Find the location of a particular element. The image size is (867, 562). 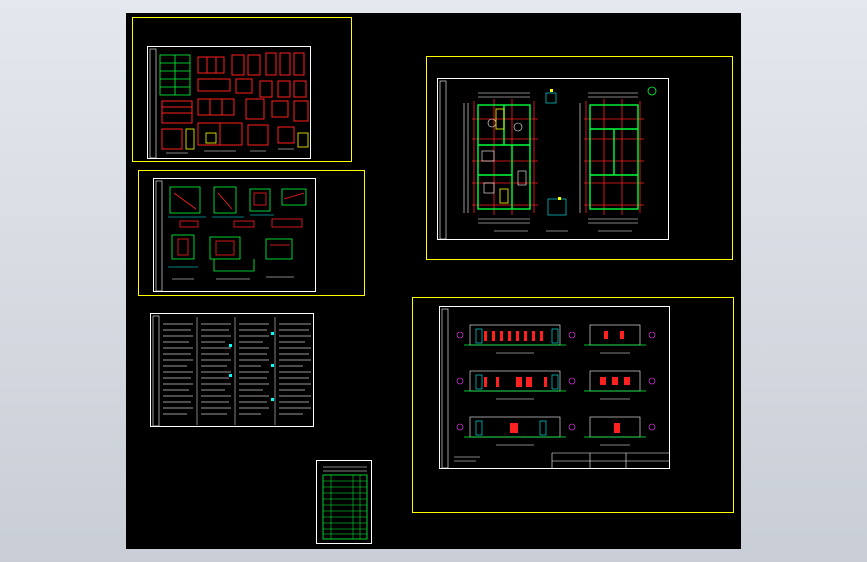

sheet-frame-construction-details is located at coordinates (251, 233).